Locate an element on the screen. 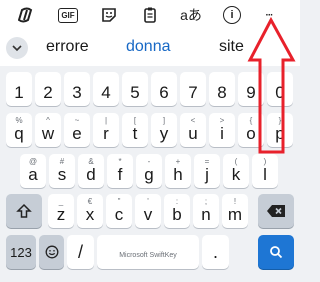  key-z: _ z is located at coordinates (61, 211).